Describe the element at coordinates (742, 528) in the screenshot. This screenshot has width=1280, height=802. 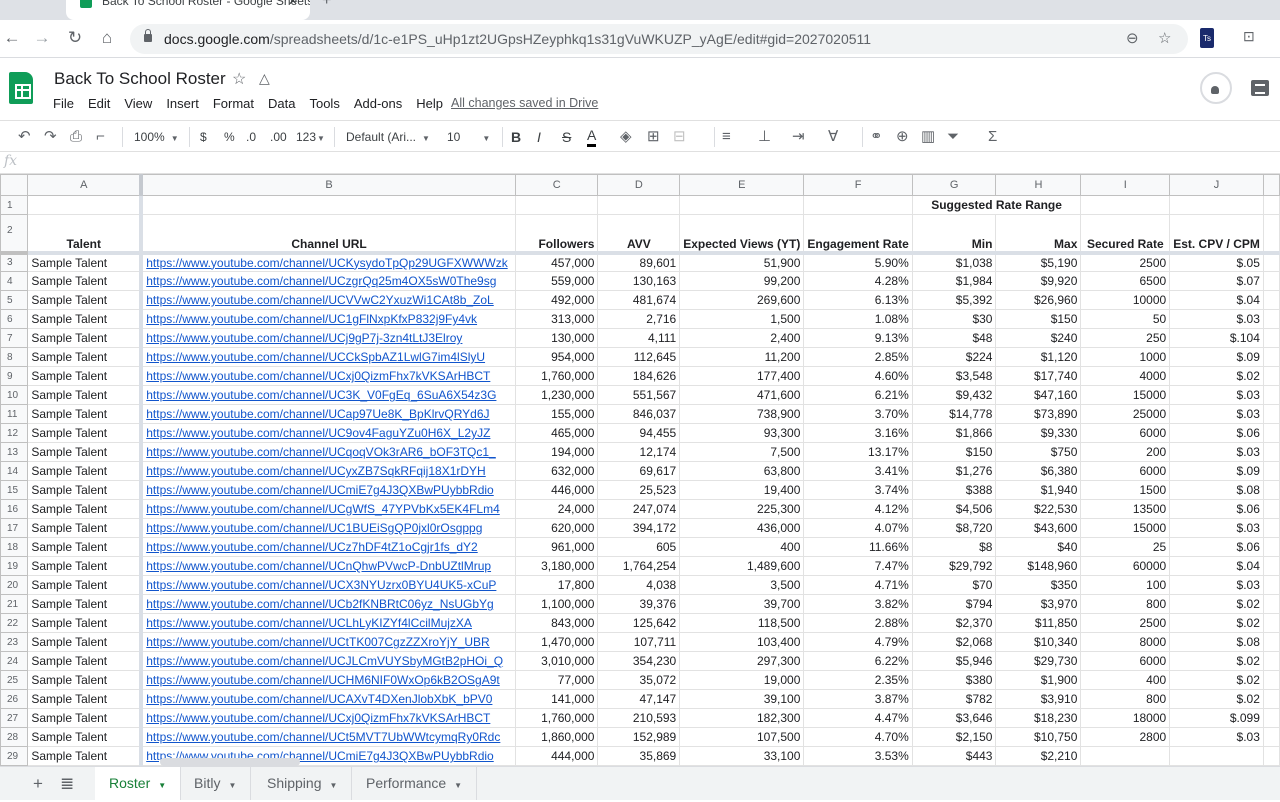
I see `cell-expected-views: 436,000` at that location.